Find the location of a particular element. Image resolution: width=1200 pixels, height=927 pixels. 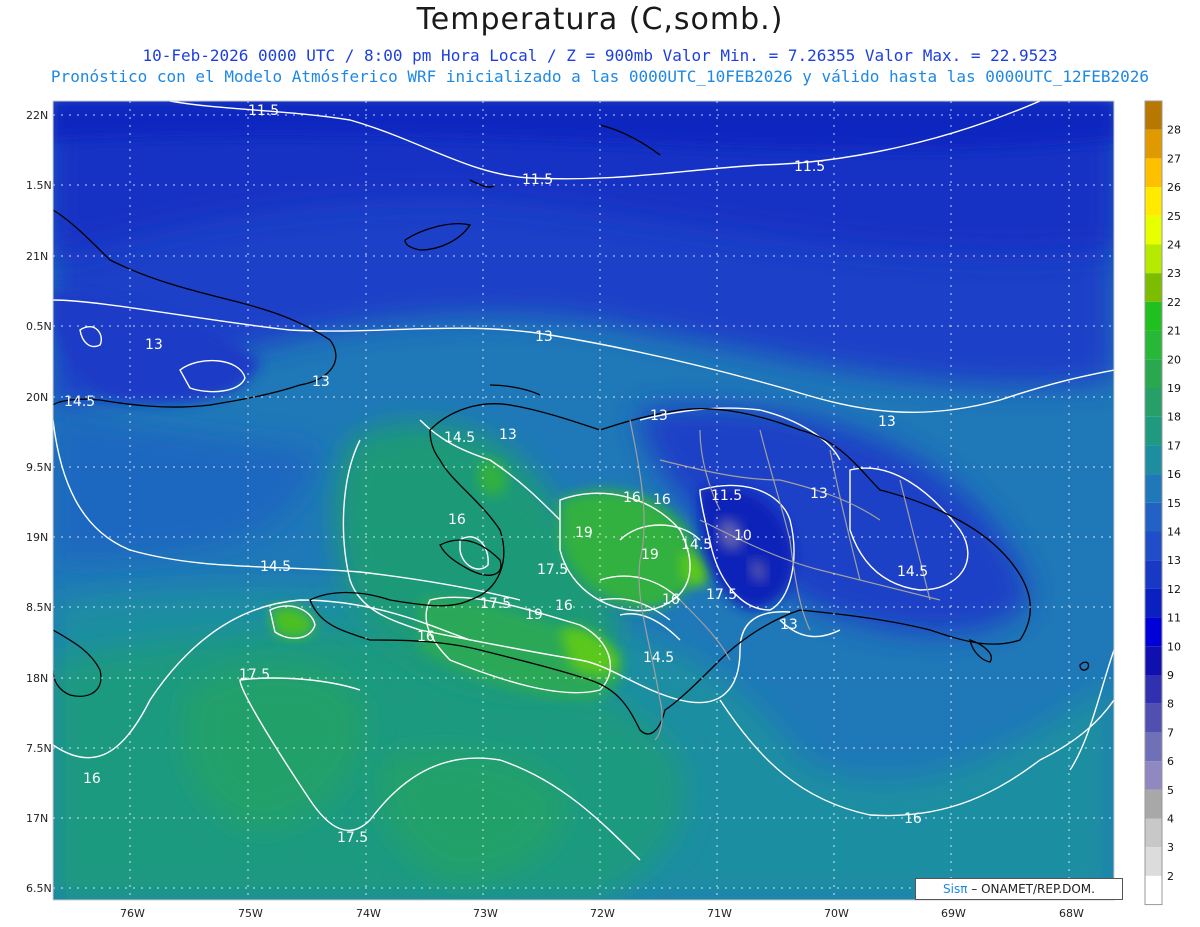

lon-label: 75W is located at coordinates (250, 913).